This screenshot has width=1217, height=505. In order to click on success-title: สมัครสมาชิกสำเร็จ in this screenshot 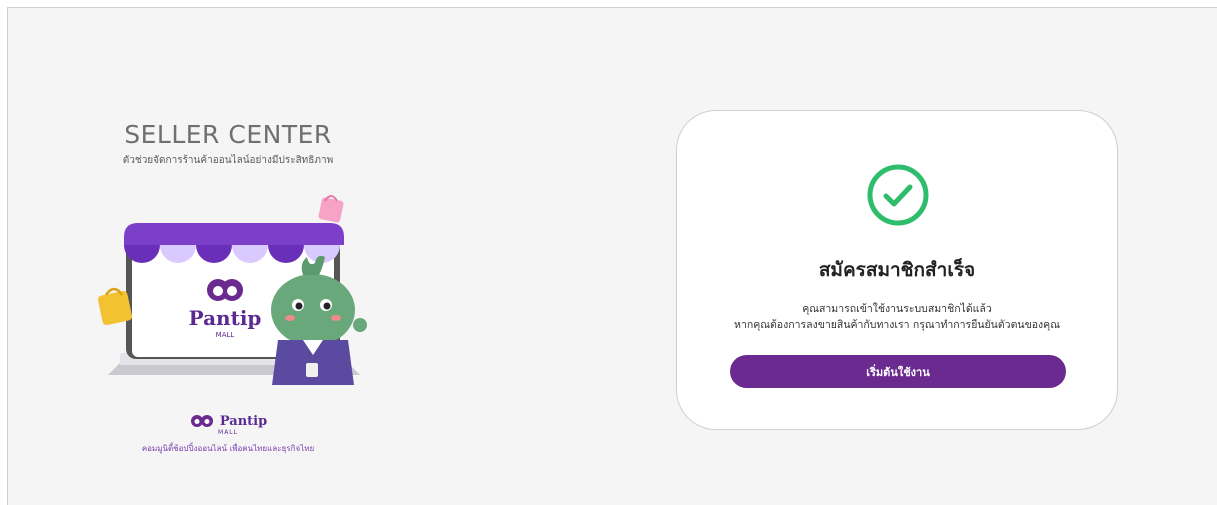, I will do `click(897, 270)`.